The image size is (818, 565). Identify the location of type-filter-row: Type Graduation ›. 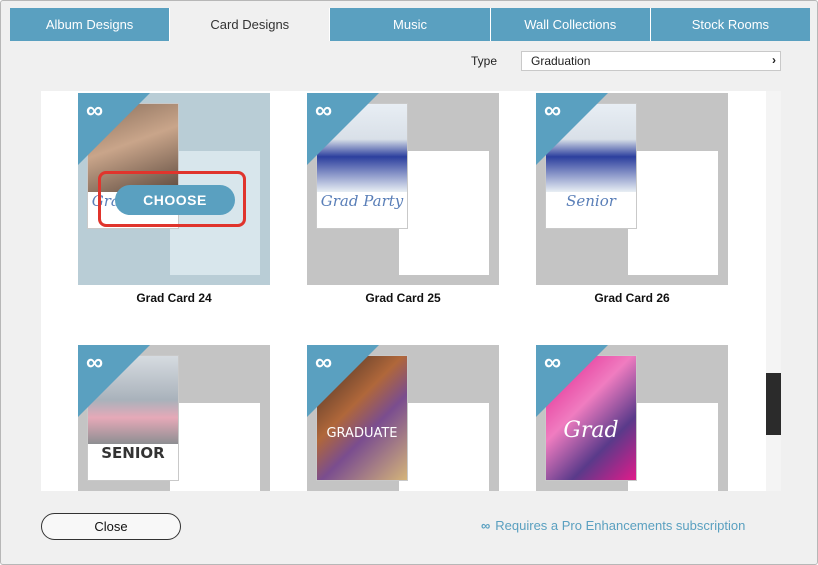
(409, 62).